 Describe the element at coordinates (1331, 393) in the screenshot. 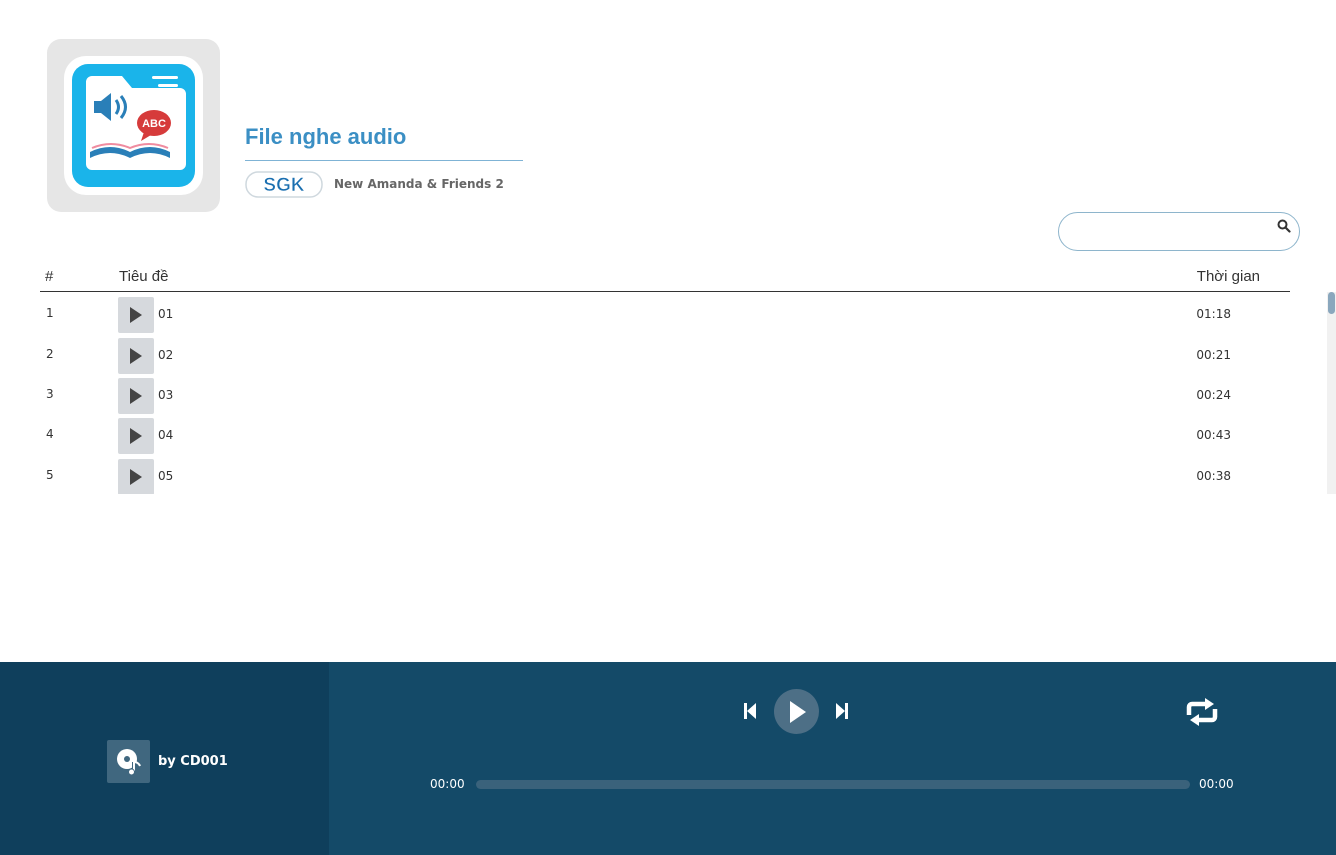

I see `track-list-scrollbar` at that location.